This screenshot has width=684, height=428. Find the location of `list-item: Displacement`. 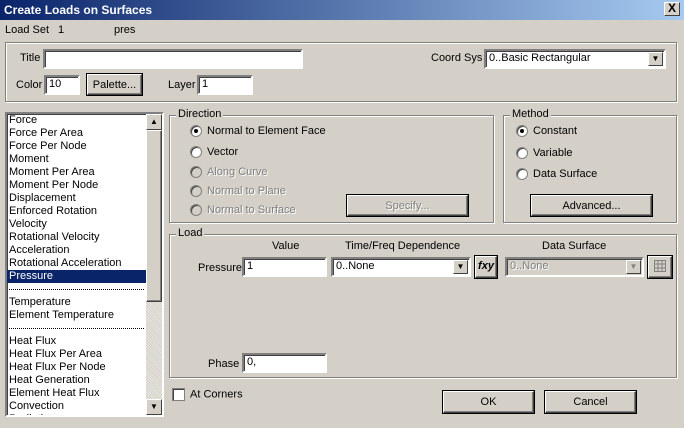

list-item: Displacement is located at coordinates (76, 198).